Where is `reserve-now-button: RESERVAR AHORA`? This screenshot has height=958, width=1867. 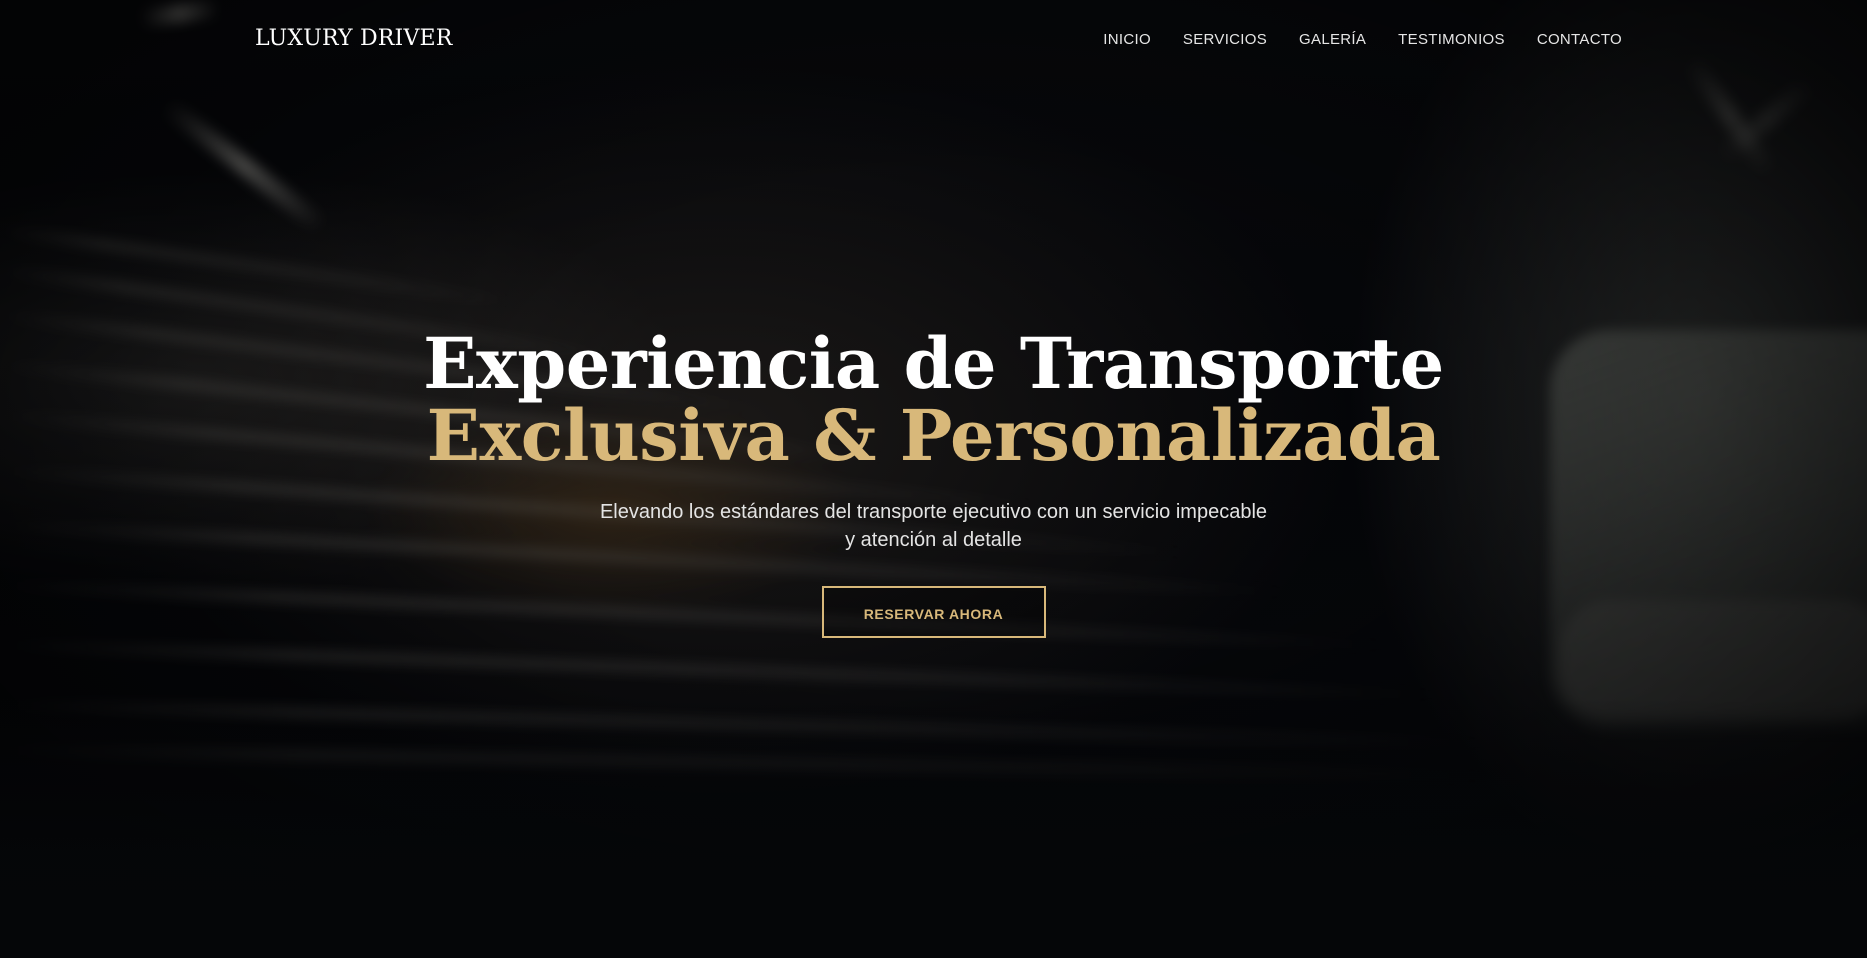 reserve-now-button: RESERVAR AHORA is located at coordinates (933, 612).